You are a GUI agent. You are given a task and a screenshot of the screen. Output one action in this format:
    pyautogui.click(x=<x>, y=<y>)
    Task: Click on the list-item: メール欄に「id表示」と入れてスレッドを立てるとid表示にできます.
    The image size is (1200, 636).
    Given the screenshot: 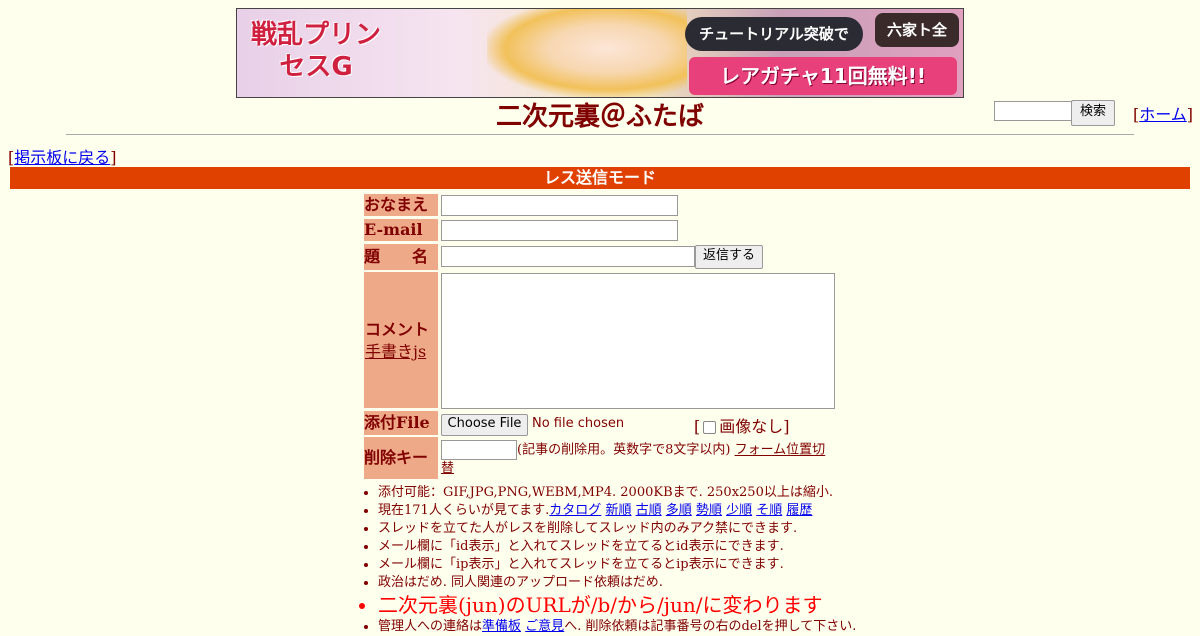 What is the action you would take?
    pyautogui.click(x=628, y=547)
    